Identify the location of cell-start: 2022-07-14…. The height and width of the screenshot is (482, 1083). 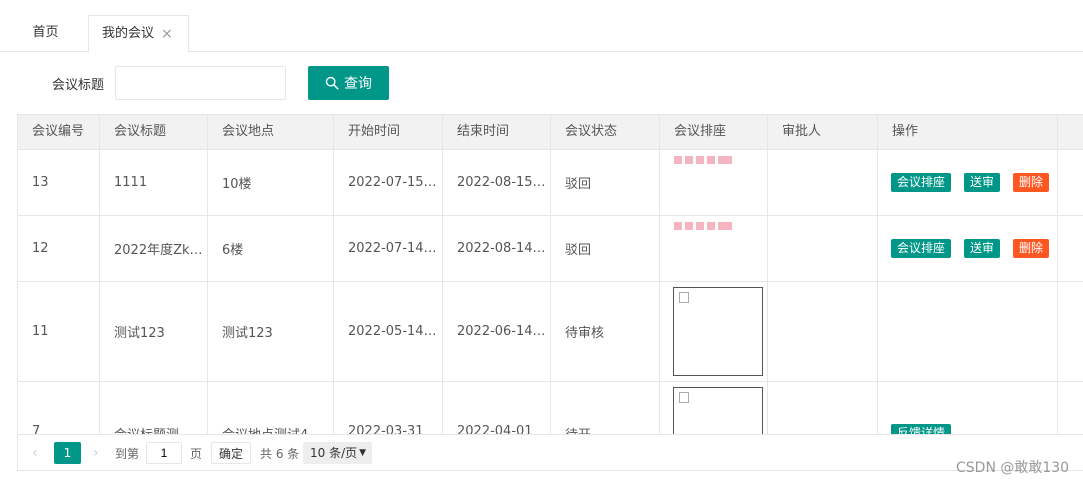
(388, 248).